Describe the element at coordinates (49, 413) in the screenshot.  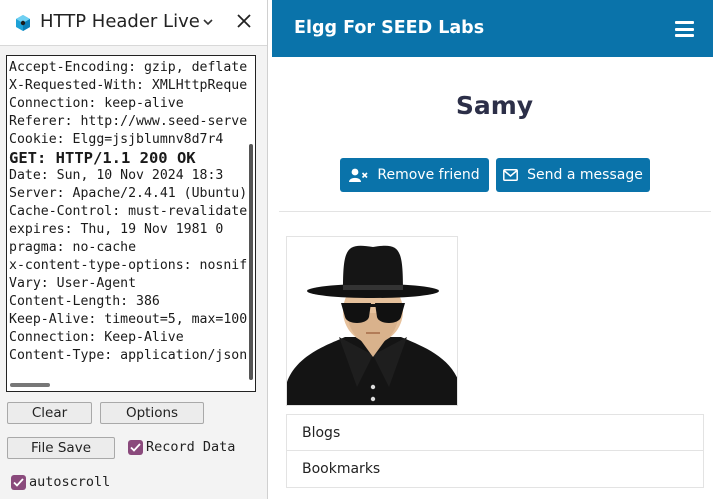
I see `clear-button: Clear` at that location.